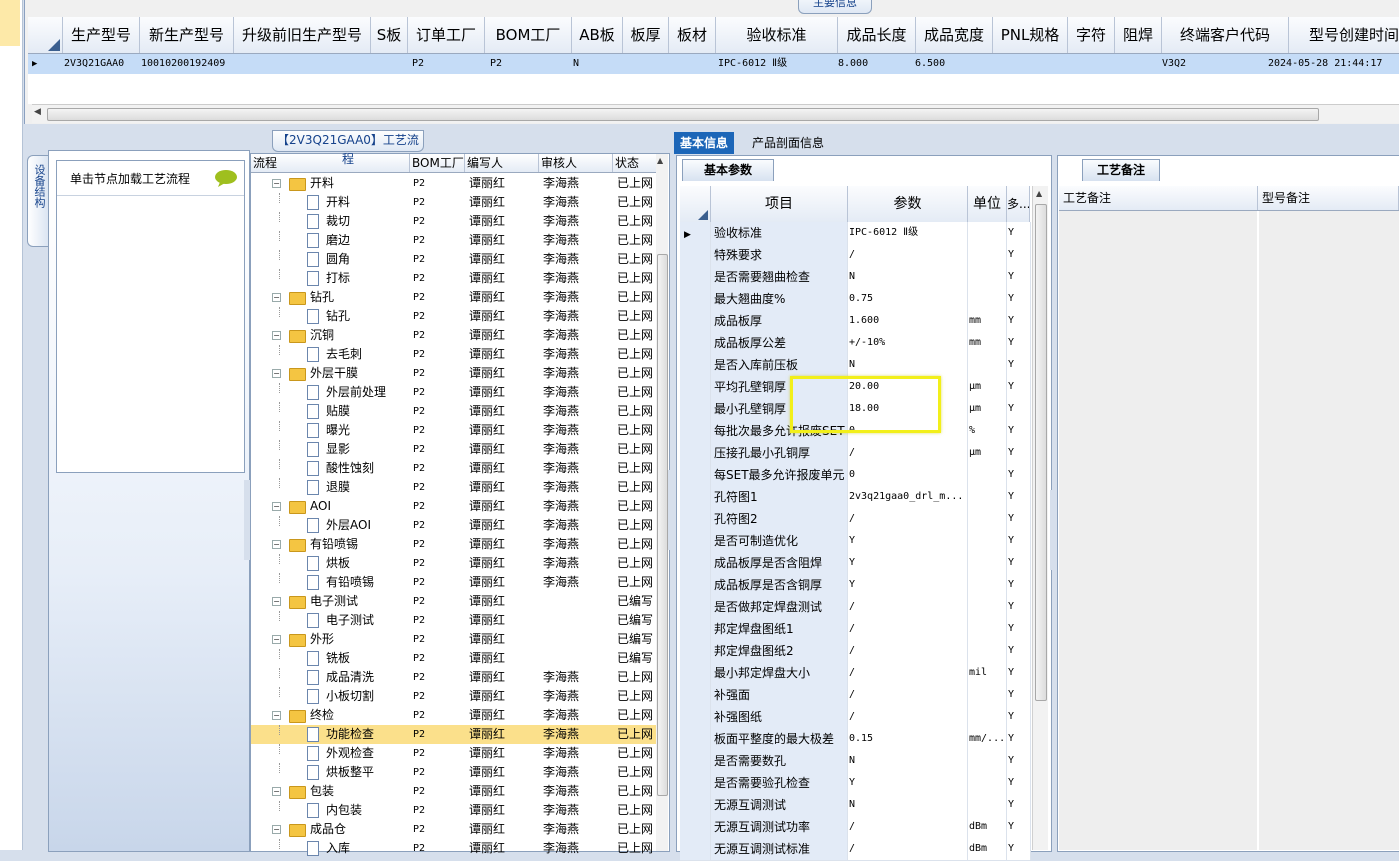 This screenshot has width=1399, height=861. What do you see at coordinates (37, 201) in the screenshot?
I see `device-structure-tab: 设备结构` at bounding box center [37, 201].